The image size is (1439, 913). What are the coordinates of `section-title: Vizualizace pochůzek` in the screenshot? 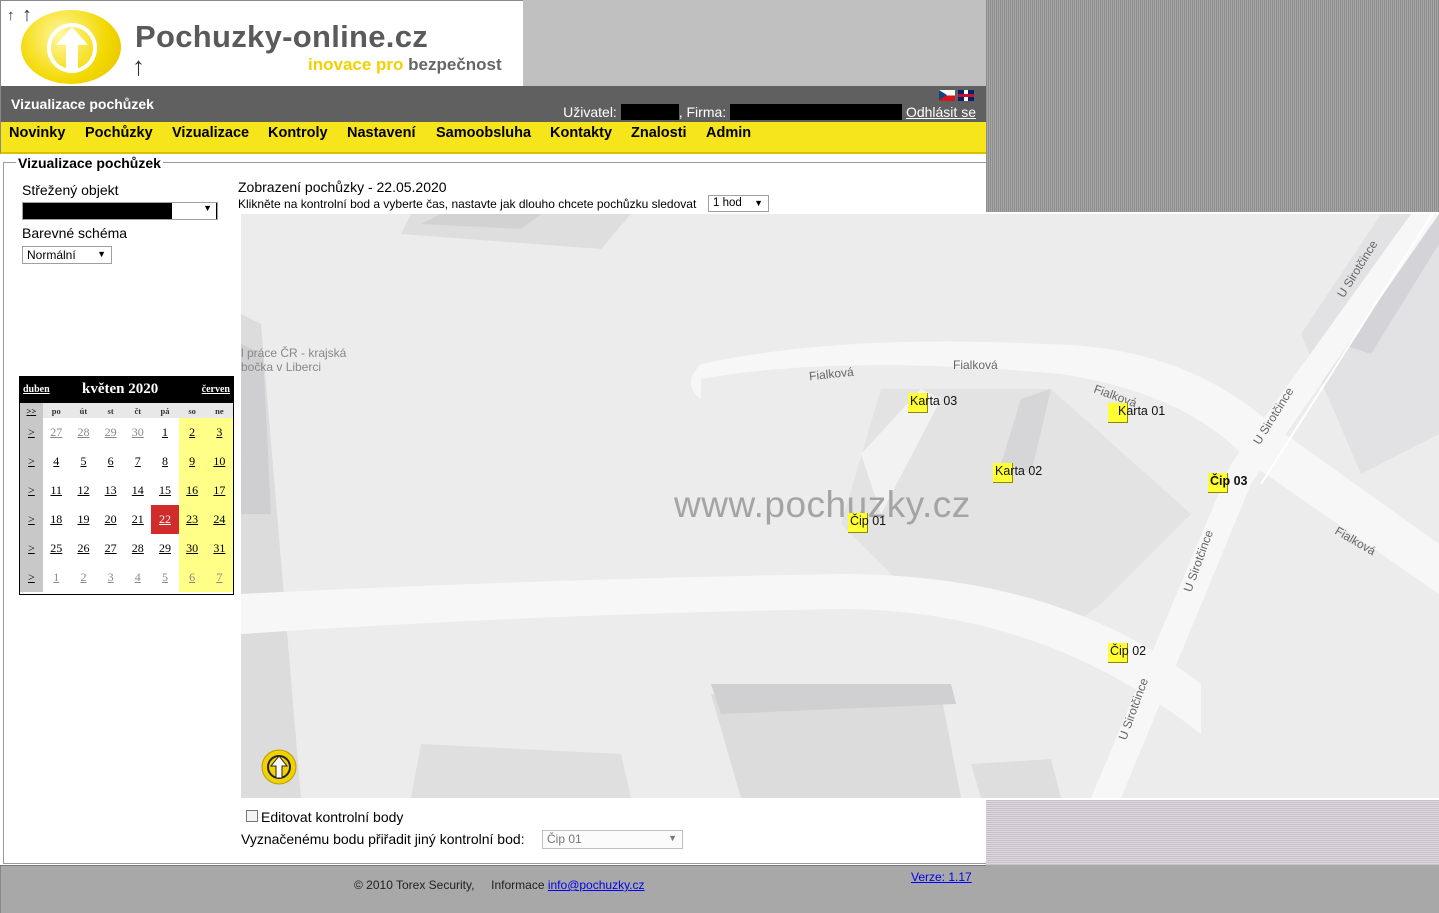 It's located at (89, 163).